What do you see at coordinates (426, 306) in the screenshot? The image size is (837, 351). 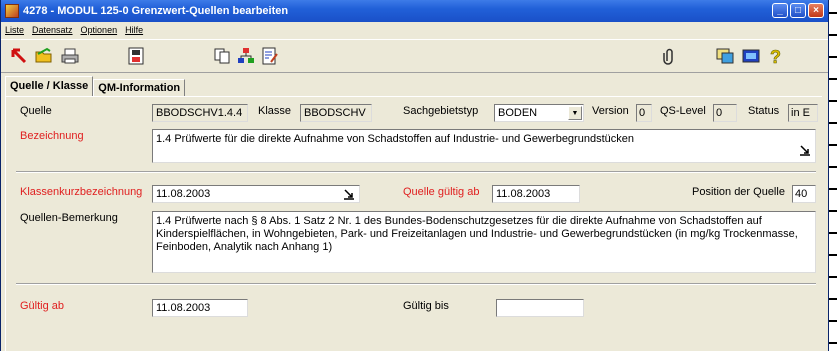 I see `gueltig-bis-label: Gültig bis` at bounding box center [426, 306].